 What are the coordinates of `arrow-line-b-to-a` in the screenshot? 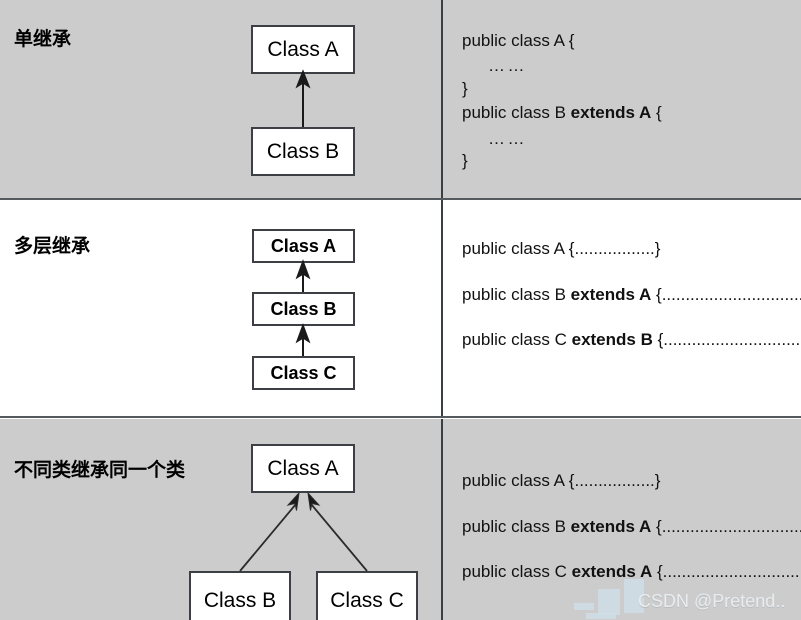 It's located at (268, 537).